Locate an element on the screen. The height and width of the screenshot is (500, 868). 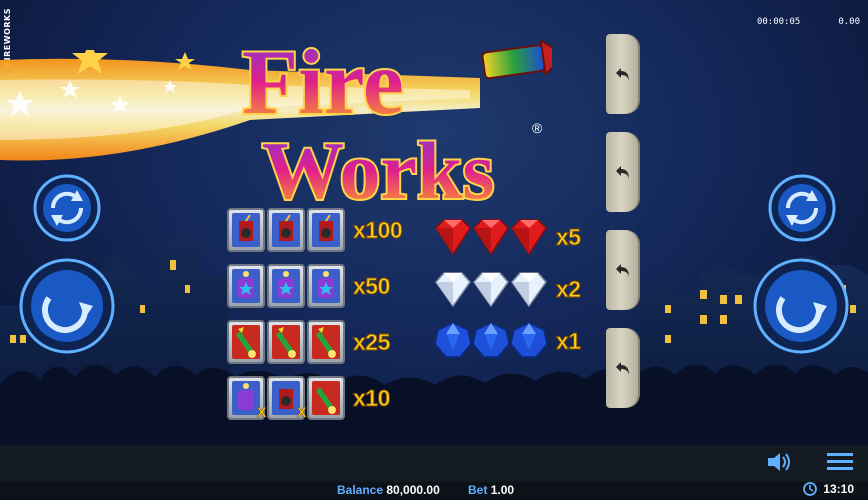
clock-display: 13:10 is located at coordinates (828, 489).